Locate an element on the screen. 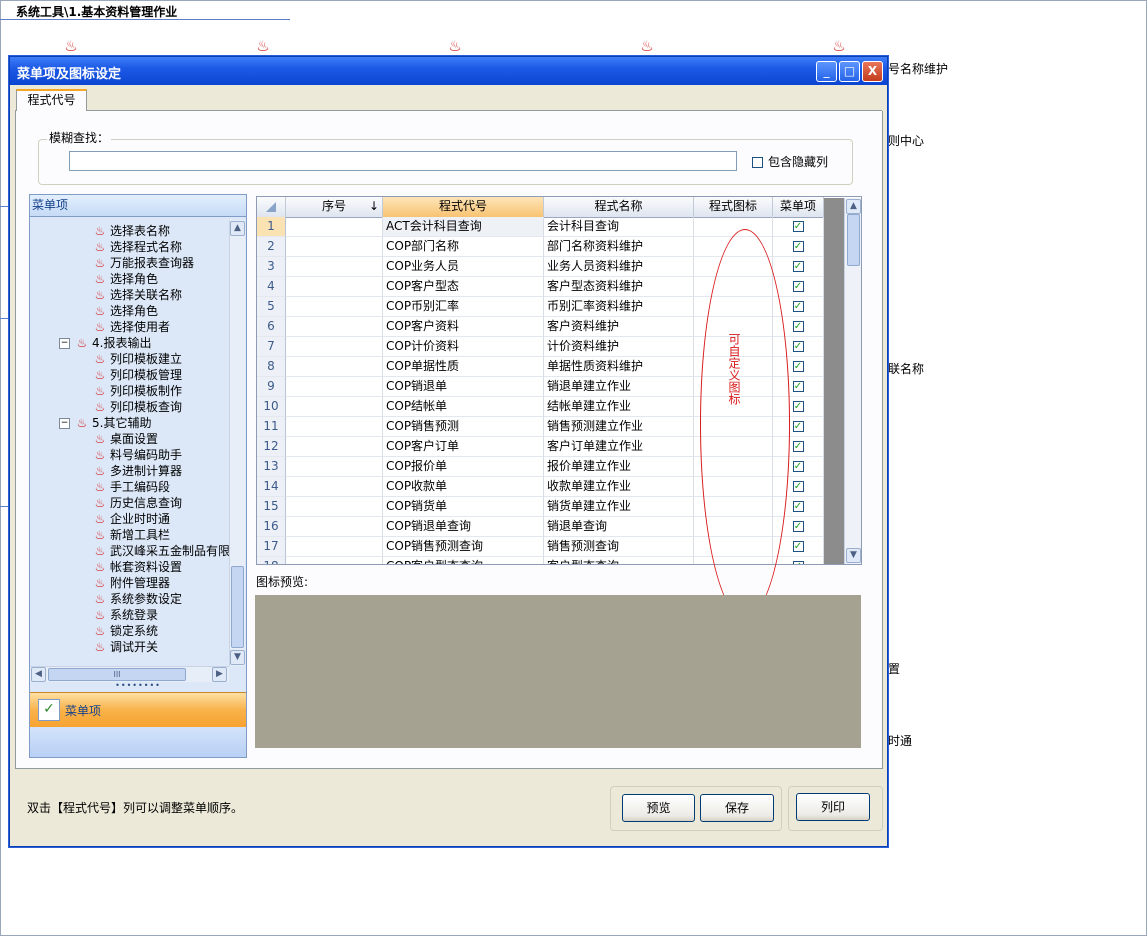  save-button: 保存 is located at coordinates (737, 808).